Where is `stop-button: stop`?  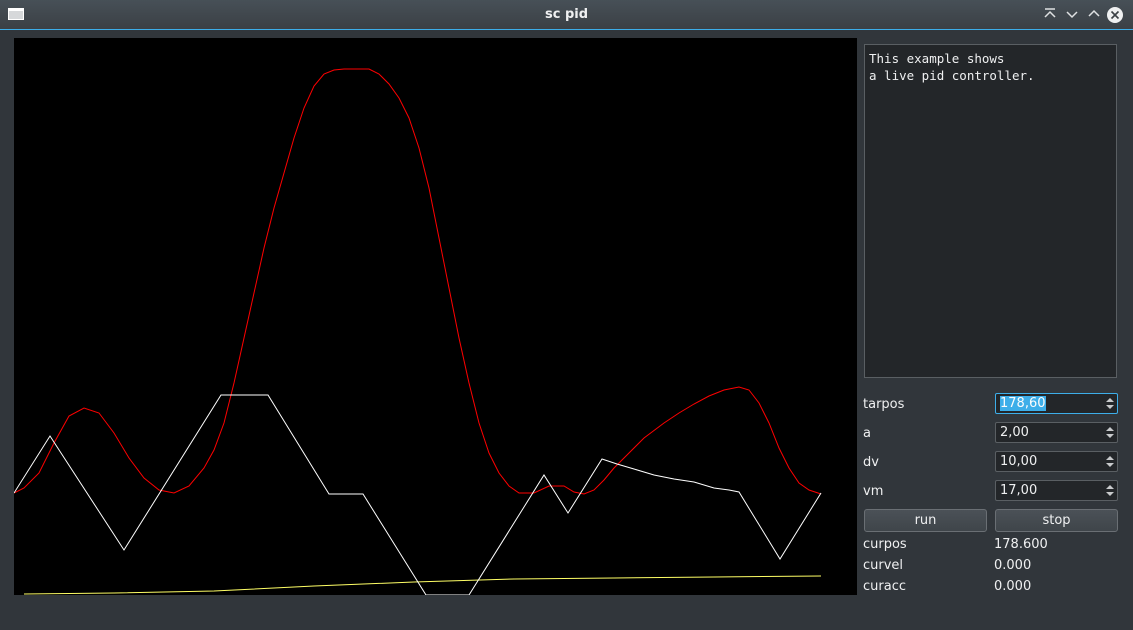
stop-button: stop is located at coordinates (1056, 520).